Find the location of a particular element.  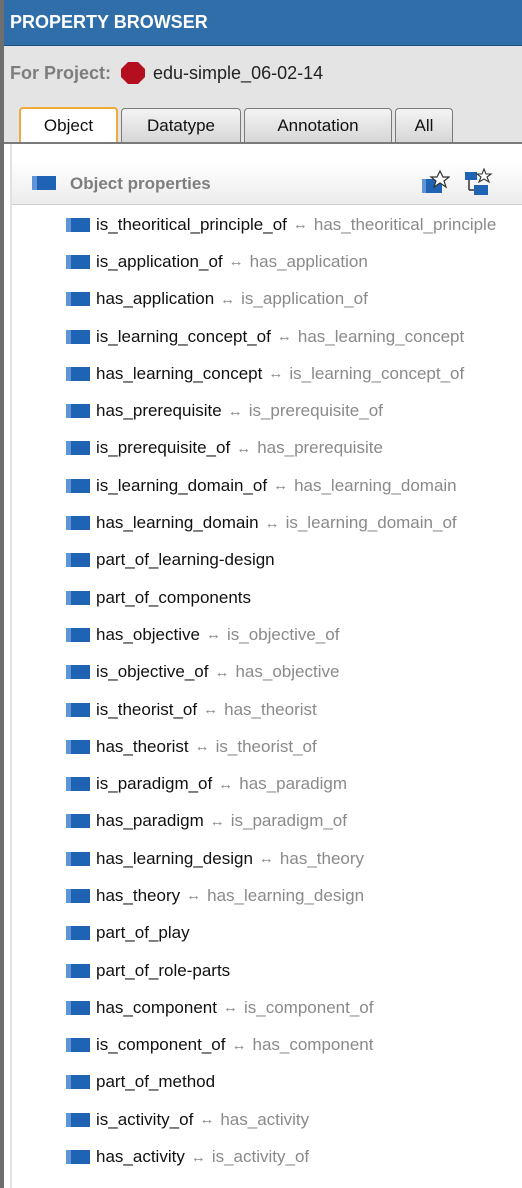

tab-strip: Object Datatype Annotation All is located at coordinates (263, 122).